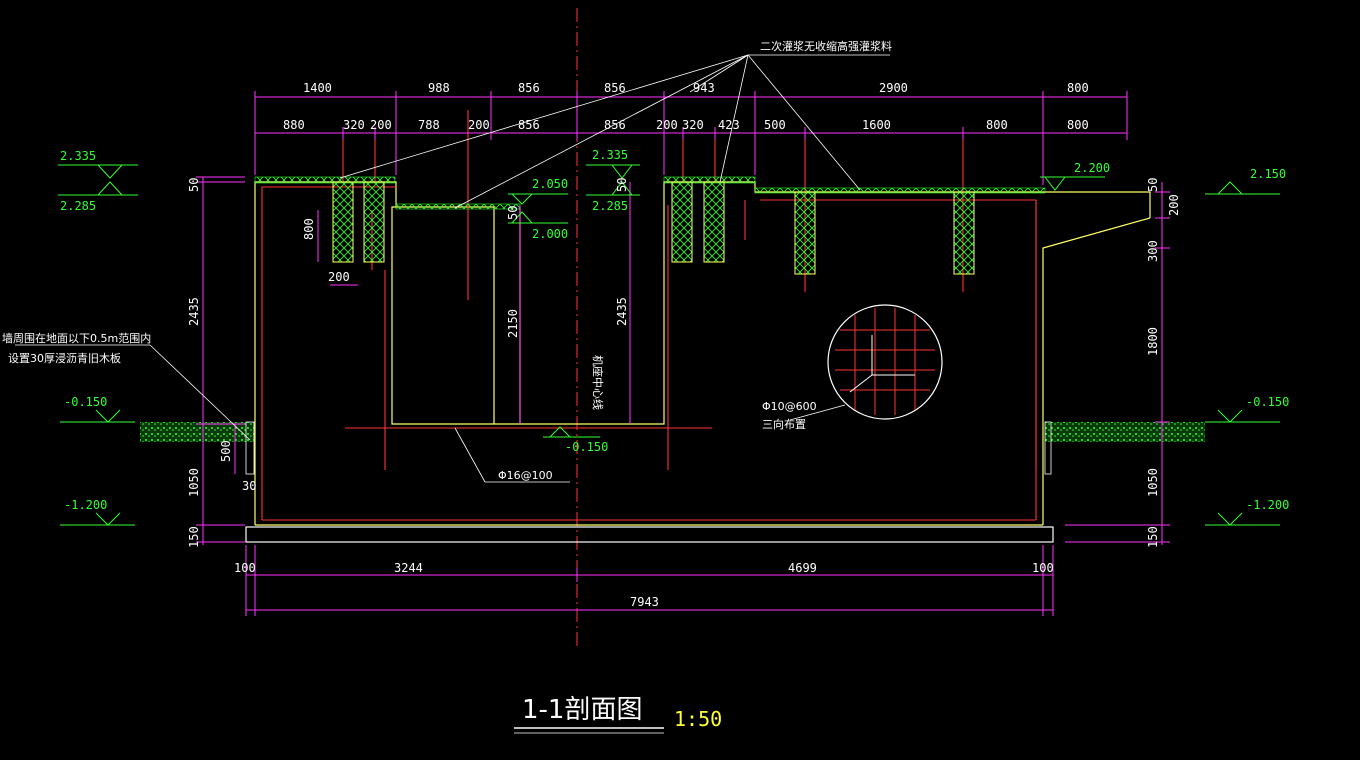 The width and height of the screenshot is (1360, 760). Describe the element at coordinates (582, 710) in the screenshot. I see `drawing-title: 1-1剖面图` at that location.